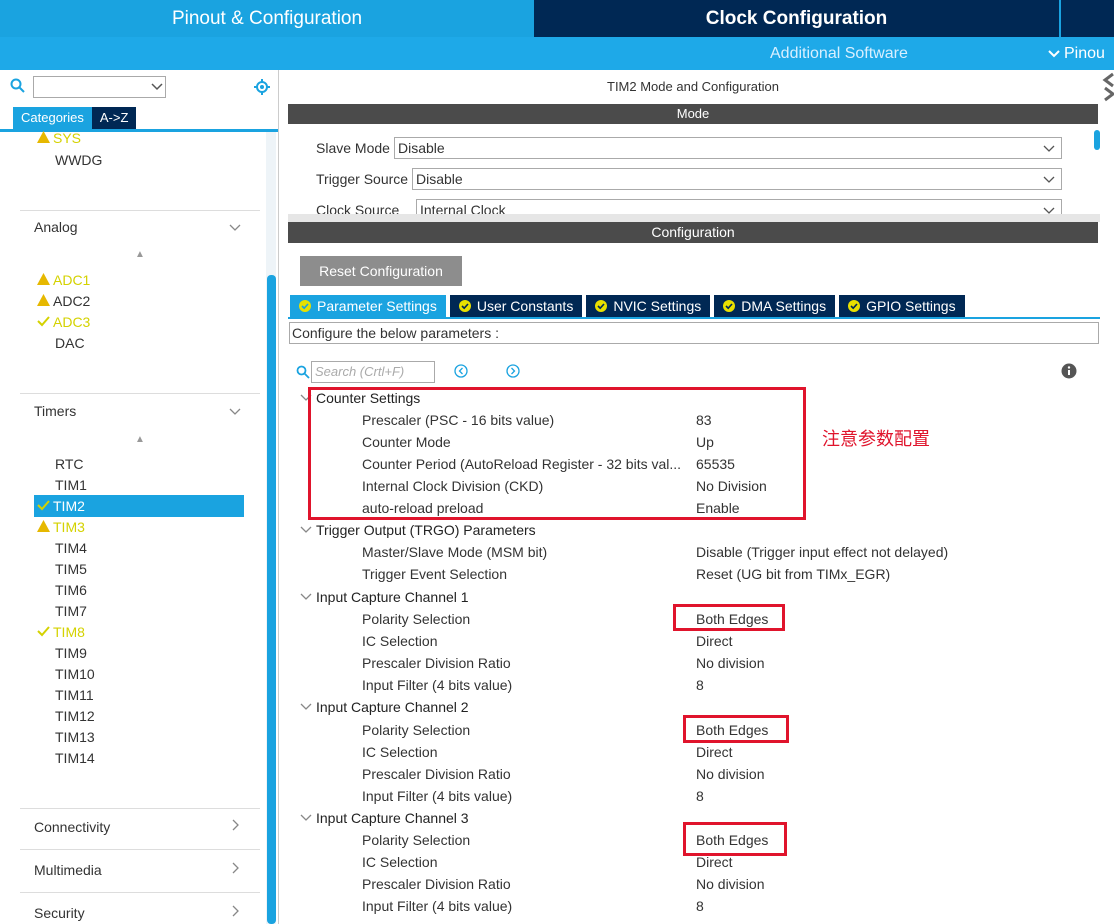 The height and width of the screenshot is (924, 1114). Describe the element at coordinates (513, 371) in the screenshot. I see `next-icon` at that location.